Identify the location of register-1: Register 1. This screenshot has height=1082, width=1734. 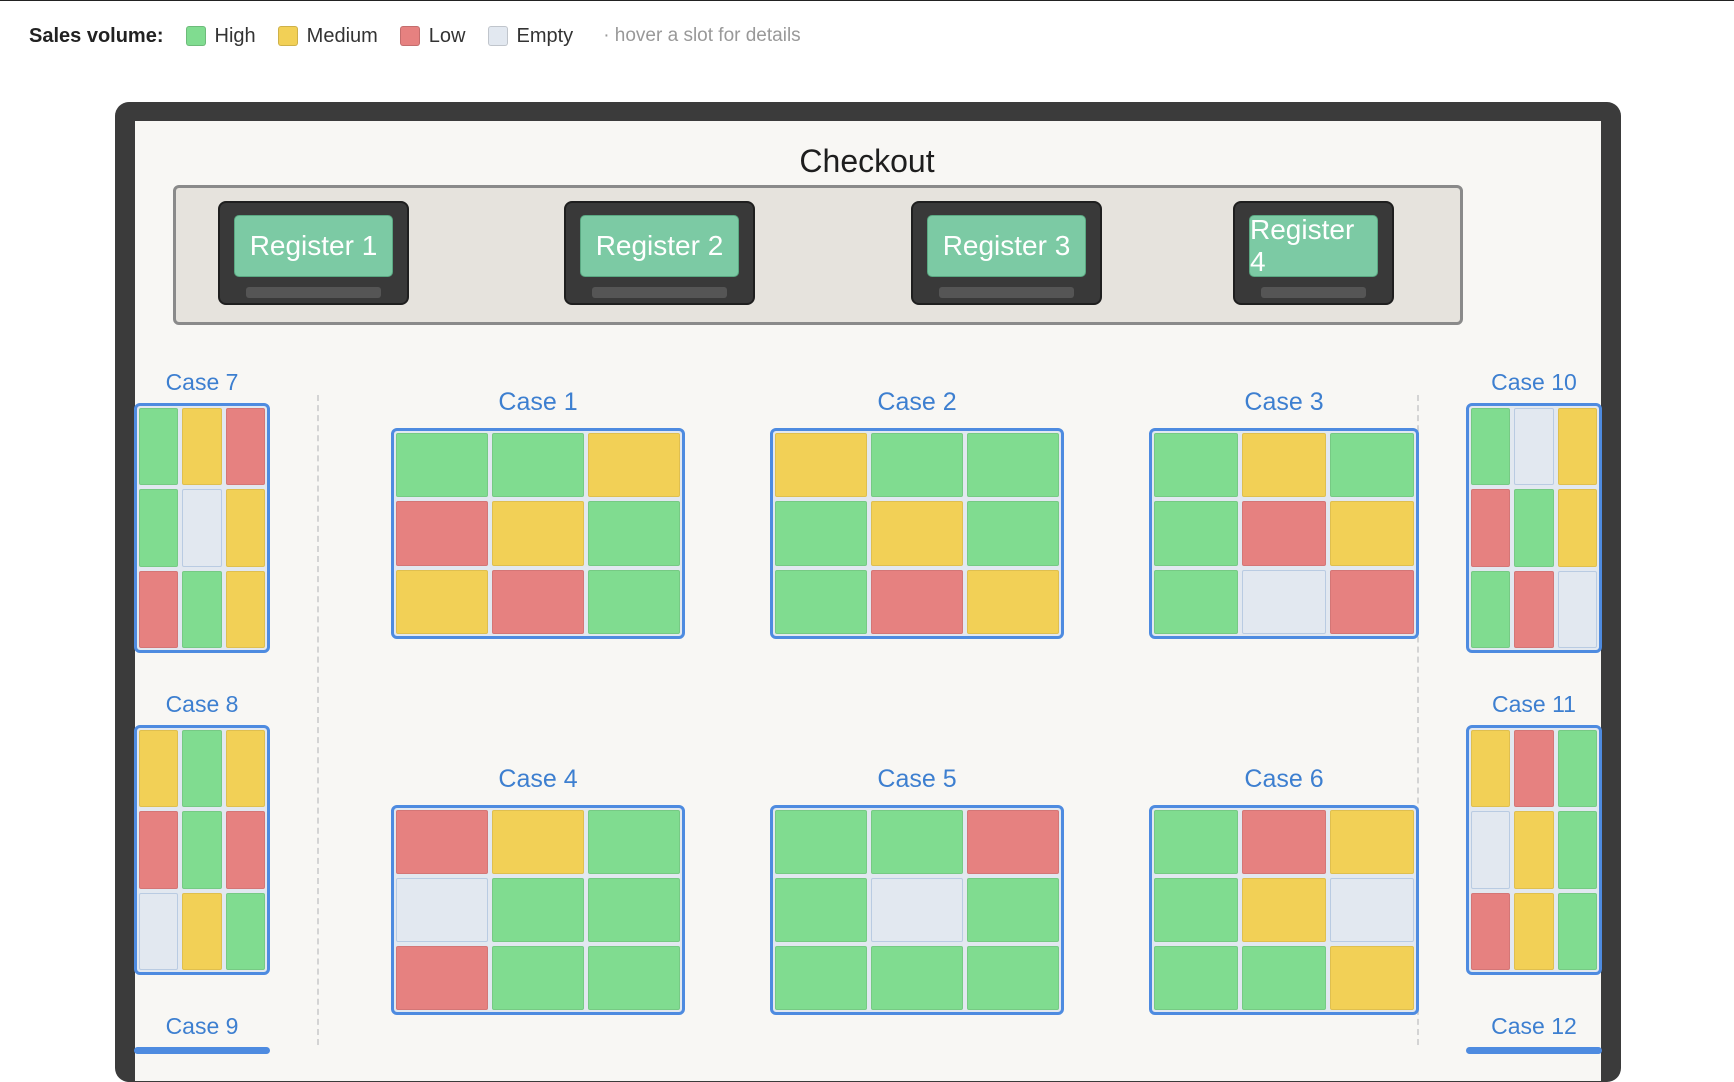
(313, 253).